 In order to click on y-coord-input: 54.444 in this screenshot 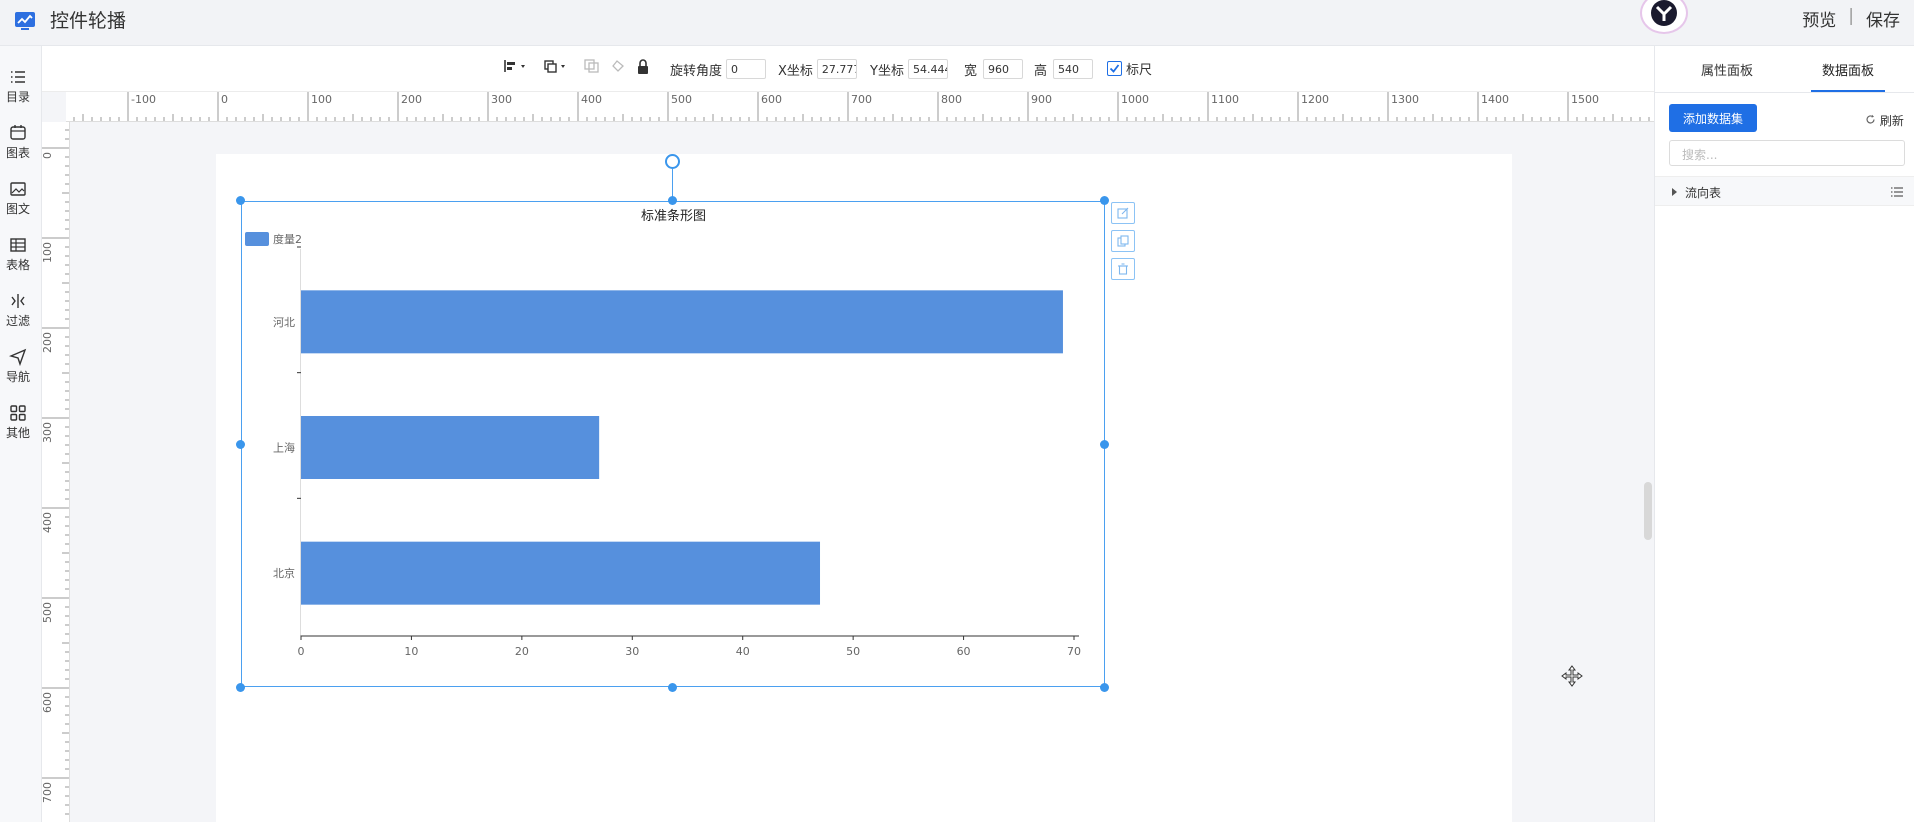, I will do `click(927, 69)`.